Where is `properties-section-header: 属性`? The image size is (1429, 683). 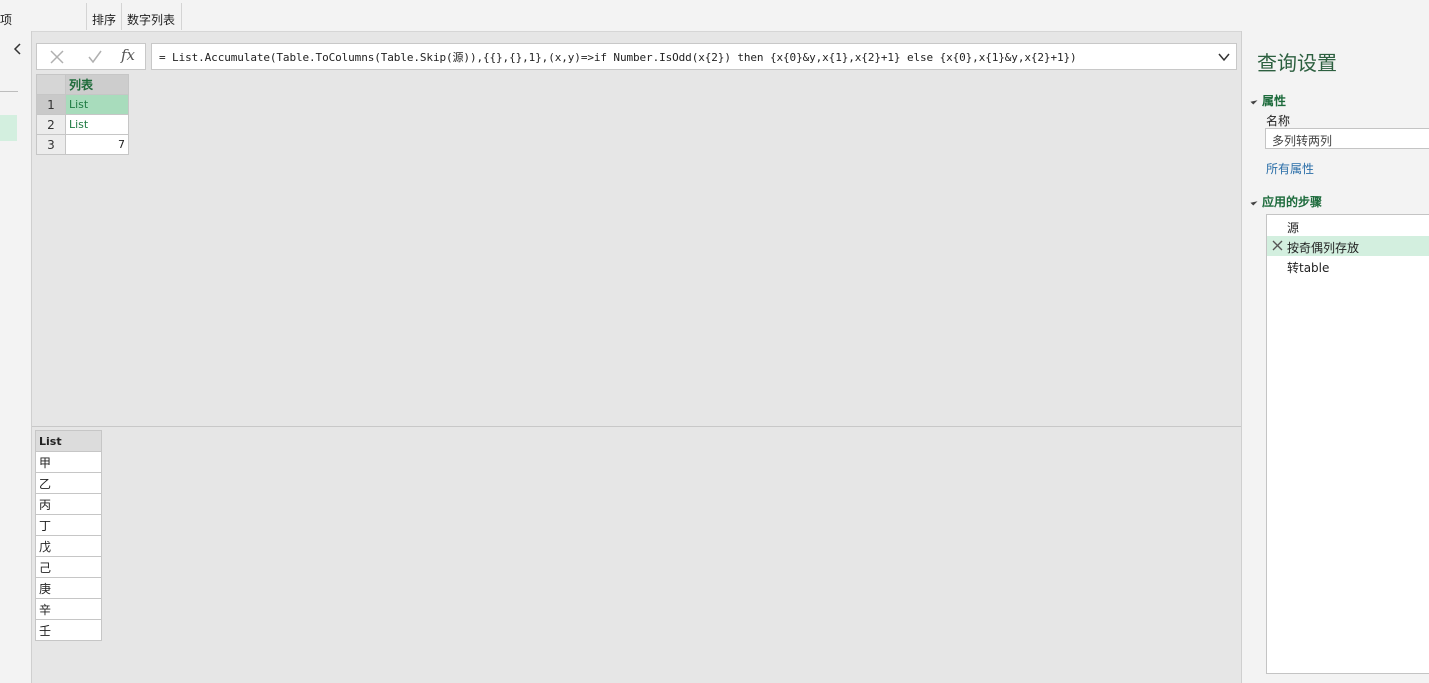 properties-section-header: 属性 is located at coordinates (1268, 100).